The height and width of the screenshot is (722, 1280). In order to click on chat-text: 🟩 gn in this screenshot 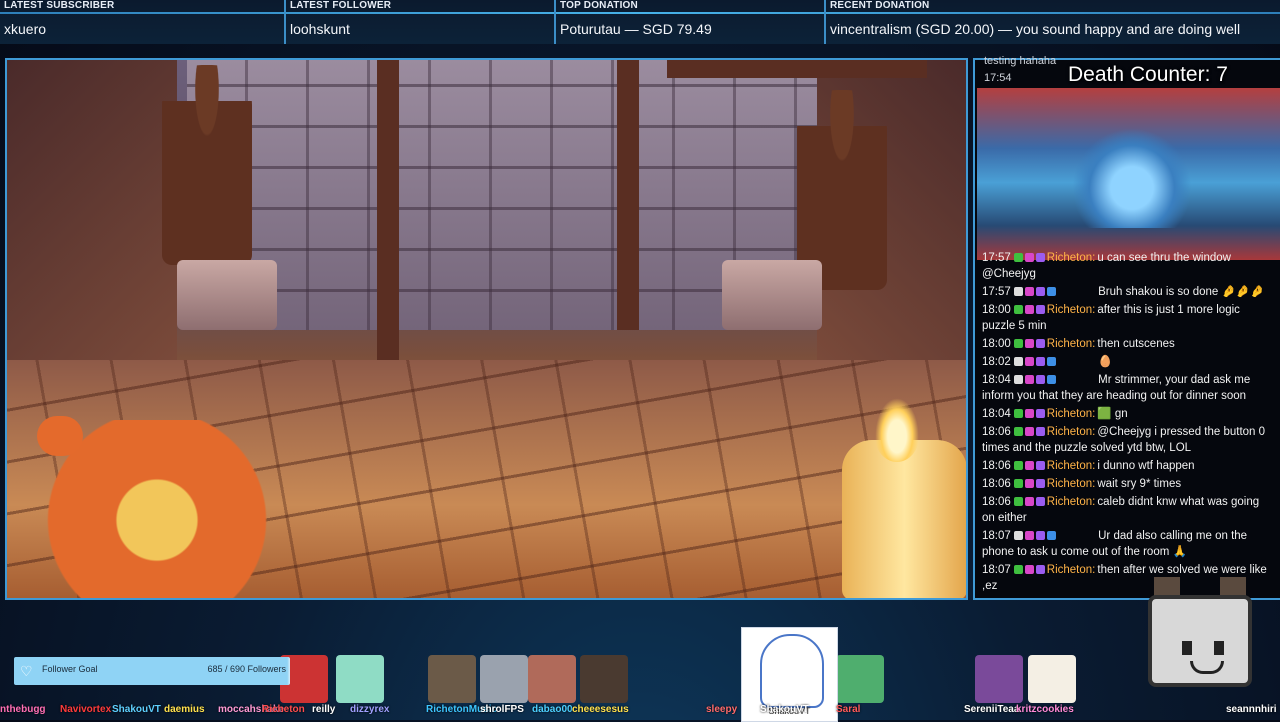, I will do `click(1112, 414)`.